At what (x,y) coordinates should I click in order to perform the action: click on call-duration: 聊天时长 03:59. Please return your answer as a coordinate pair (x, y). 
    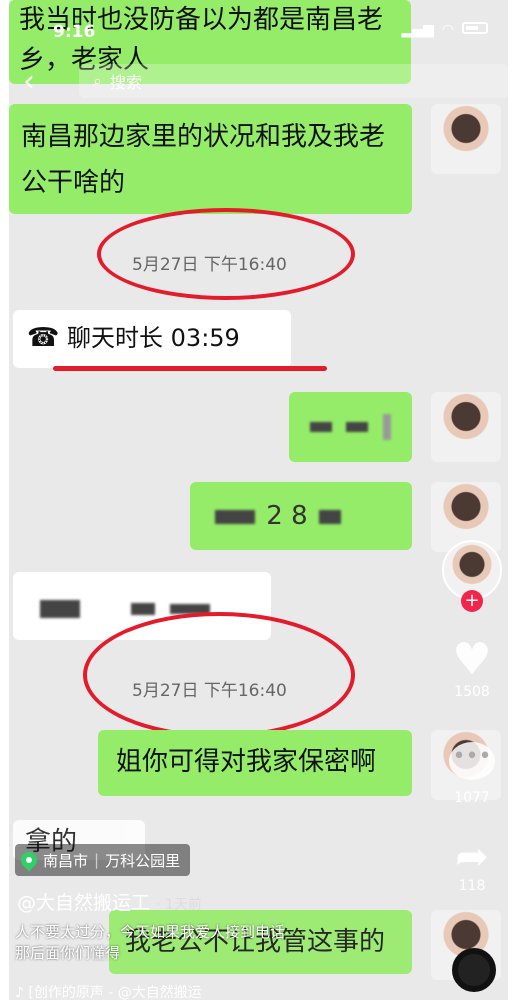
    Looking at the image, I should click on (153, 338).